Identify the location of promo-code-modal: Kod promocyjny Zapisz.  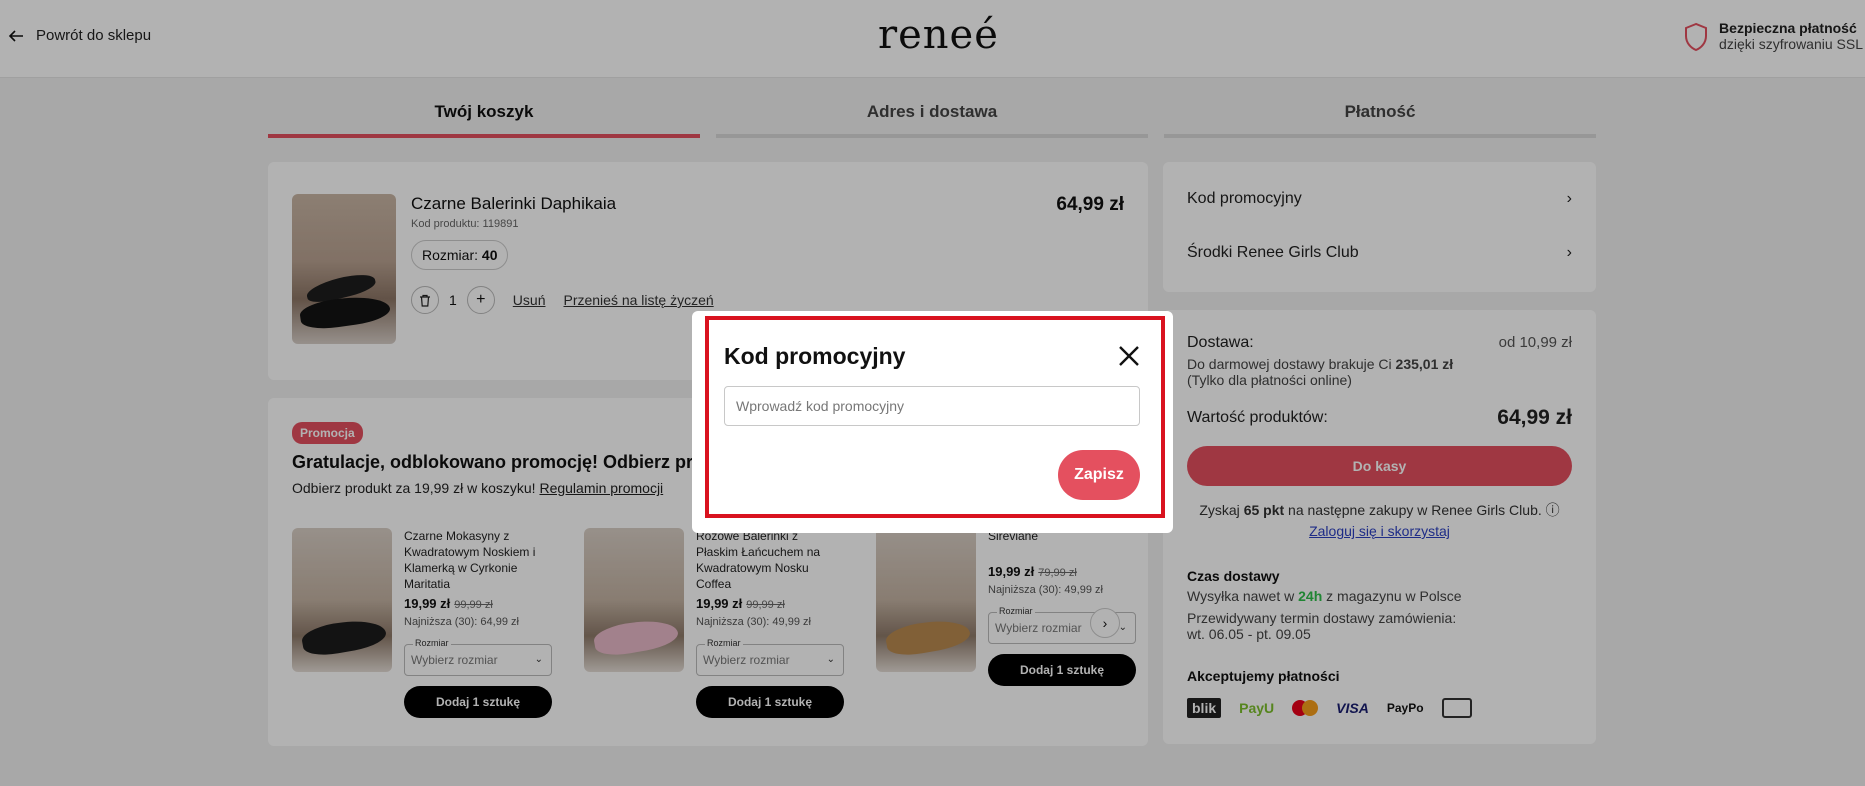
(932, 422).